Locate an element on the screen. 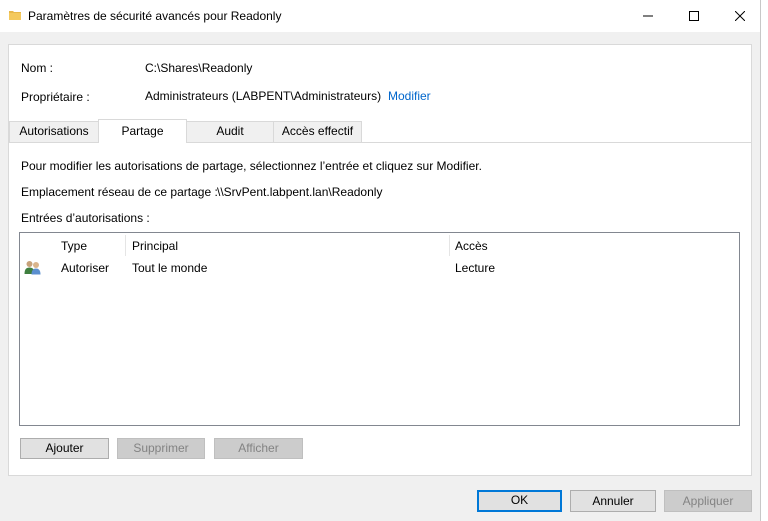 The image size is (768, 521). tab-sharing: Partage is located at coordinates (142, 131).